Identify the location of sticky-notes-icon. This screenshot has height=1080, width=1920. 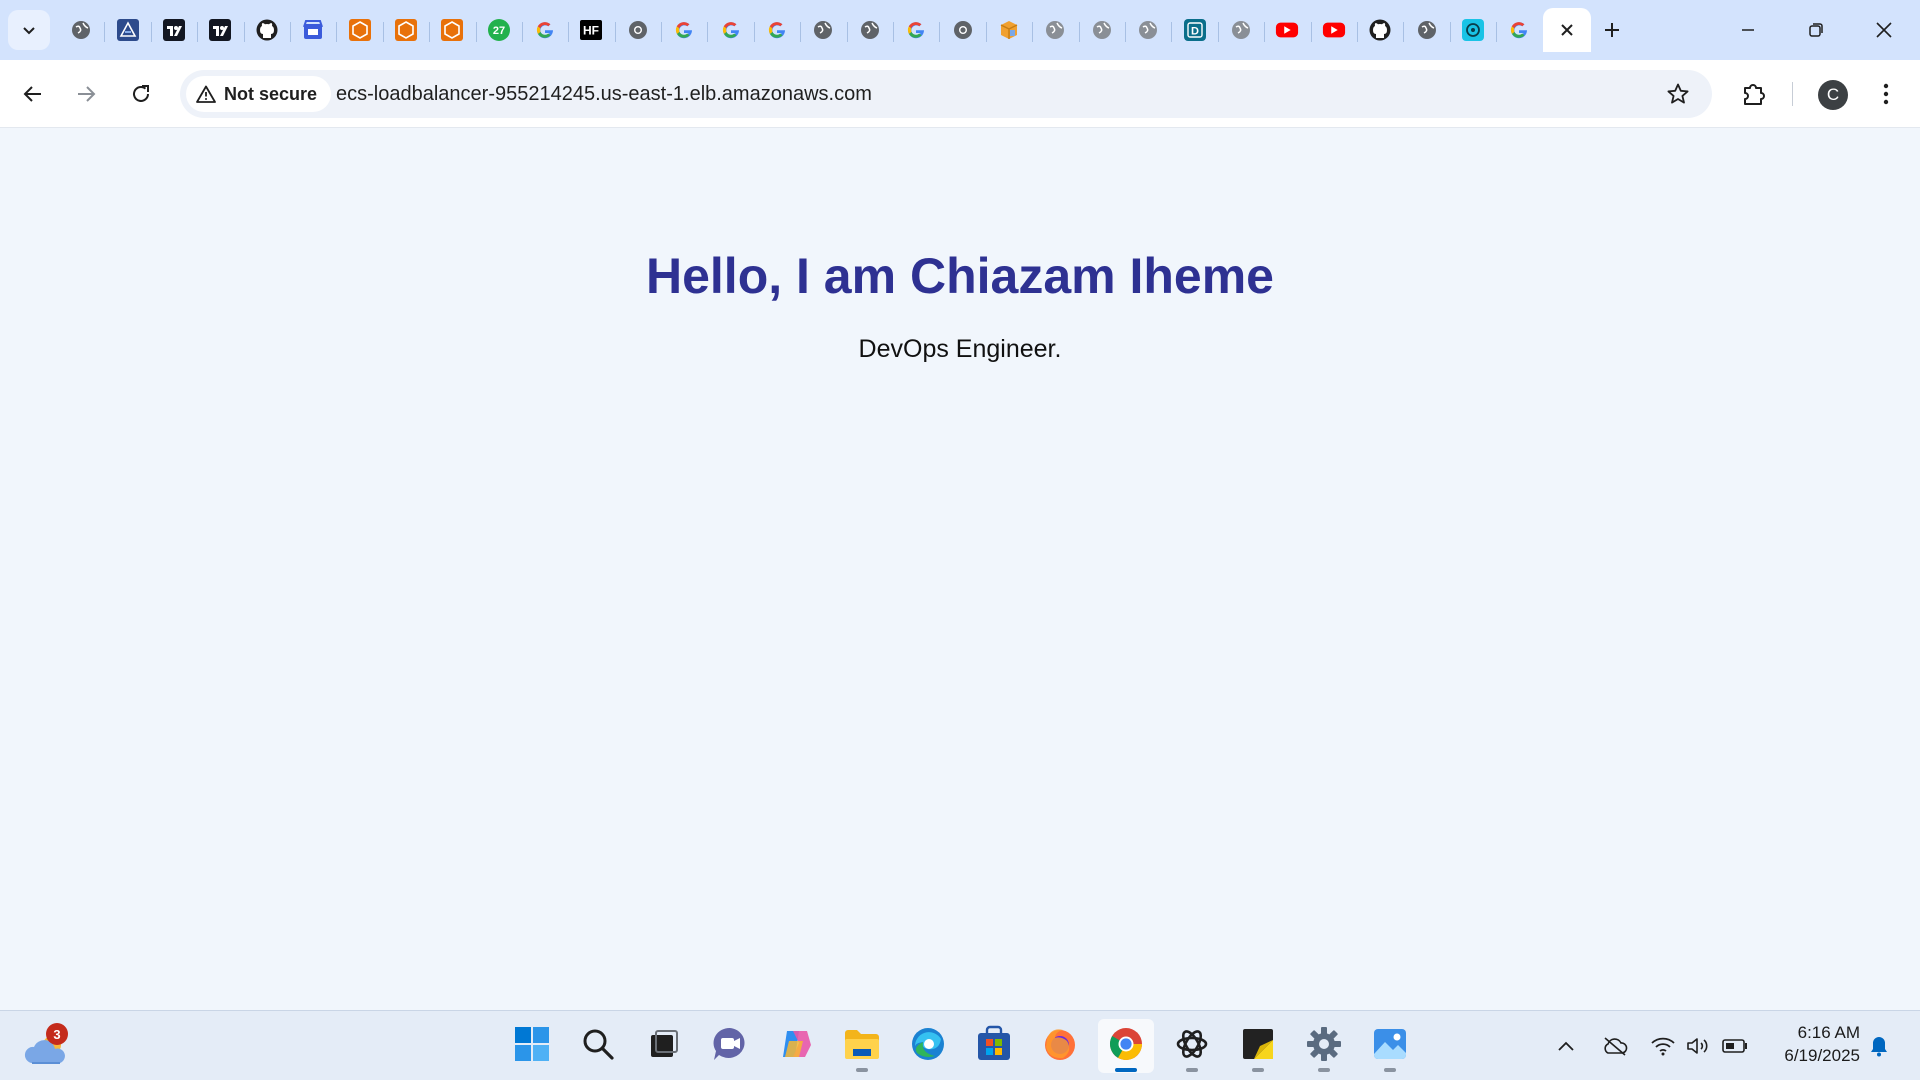
(1258, 1046).